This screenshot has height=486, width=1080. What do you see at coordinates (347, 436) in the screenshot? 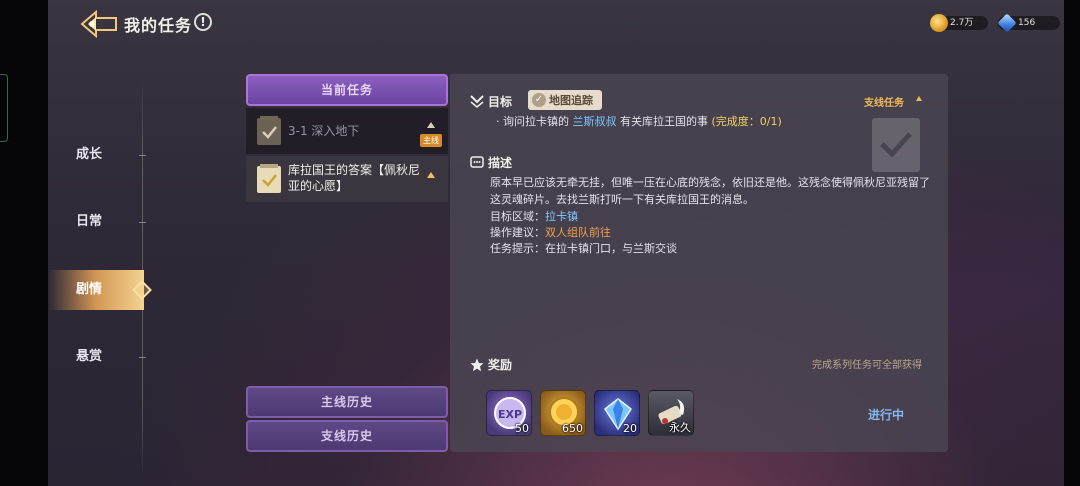
I see `tab-side-history: 支线历史` at bounding box center [347, 436].